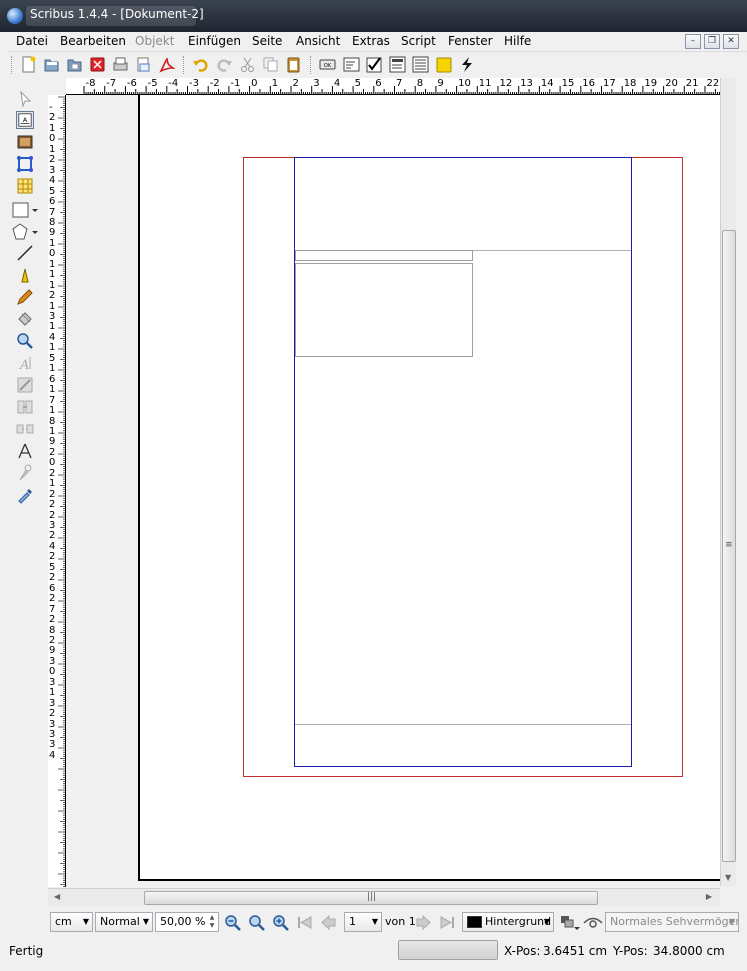  Describe the element at coordinates (90, 83) in the screenshot. I see `ruler-label: -8` at that location.